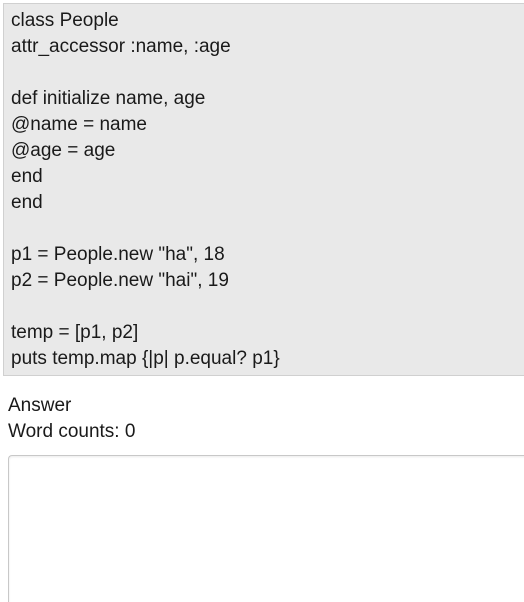  I want to click on code-line: class People, so click(65, 20).